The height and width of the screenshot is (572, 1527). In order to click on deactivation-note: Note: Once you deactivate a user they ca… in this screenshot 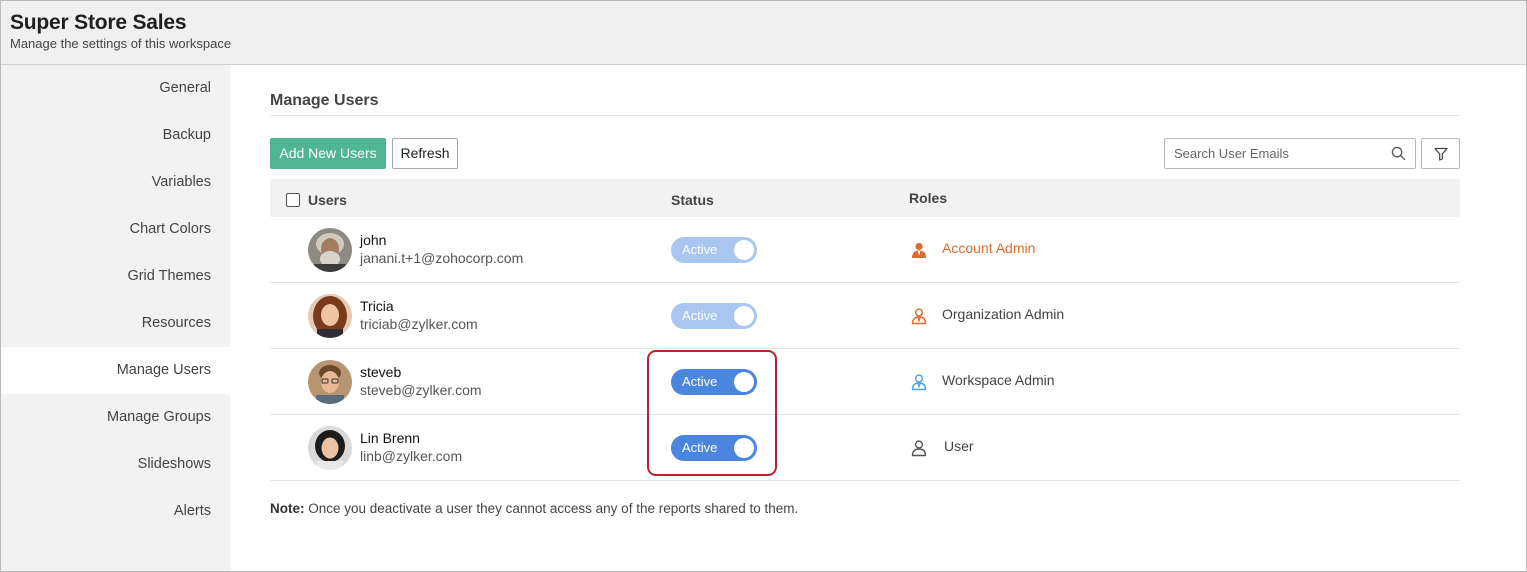, I will do `click(534, 508)`.